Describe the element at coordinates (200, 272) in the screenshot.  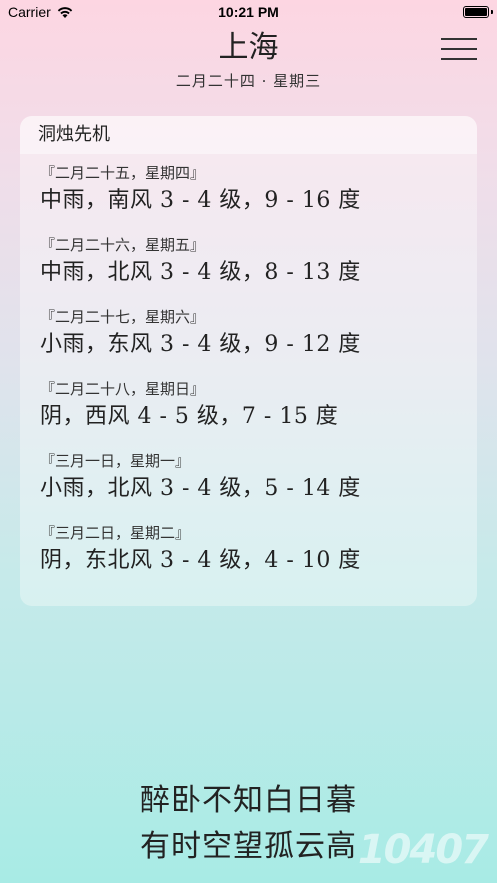
I see `forecast-weather: 中雨，北风 3 - 4 级，8 - 13 度` at that location.